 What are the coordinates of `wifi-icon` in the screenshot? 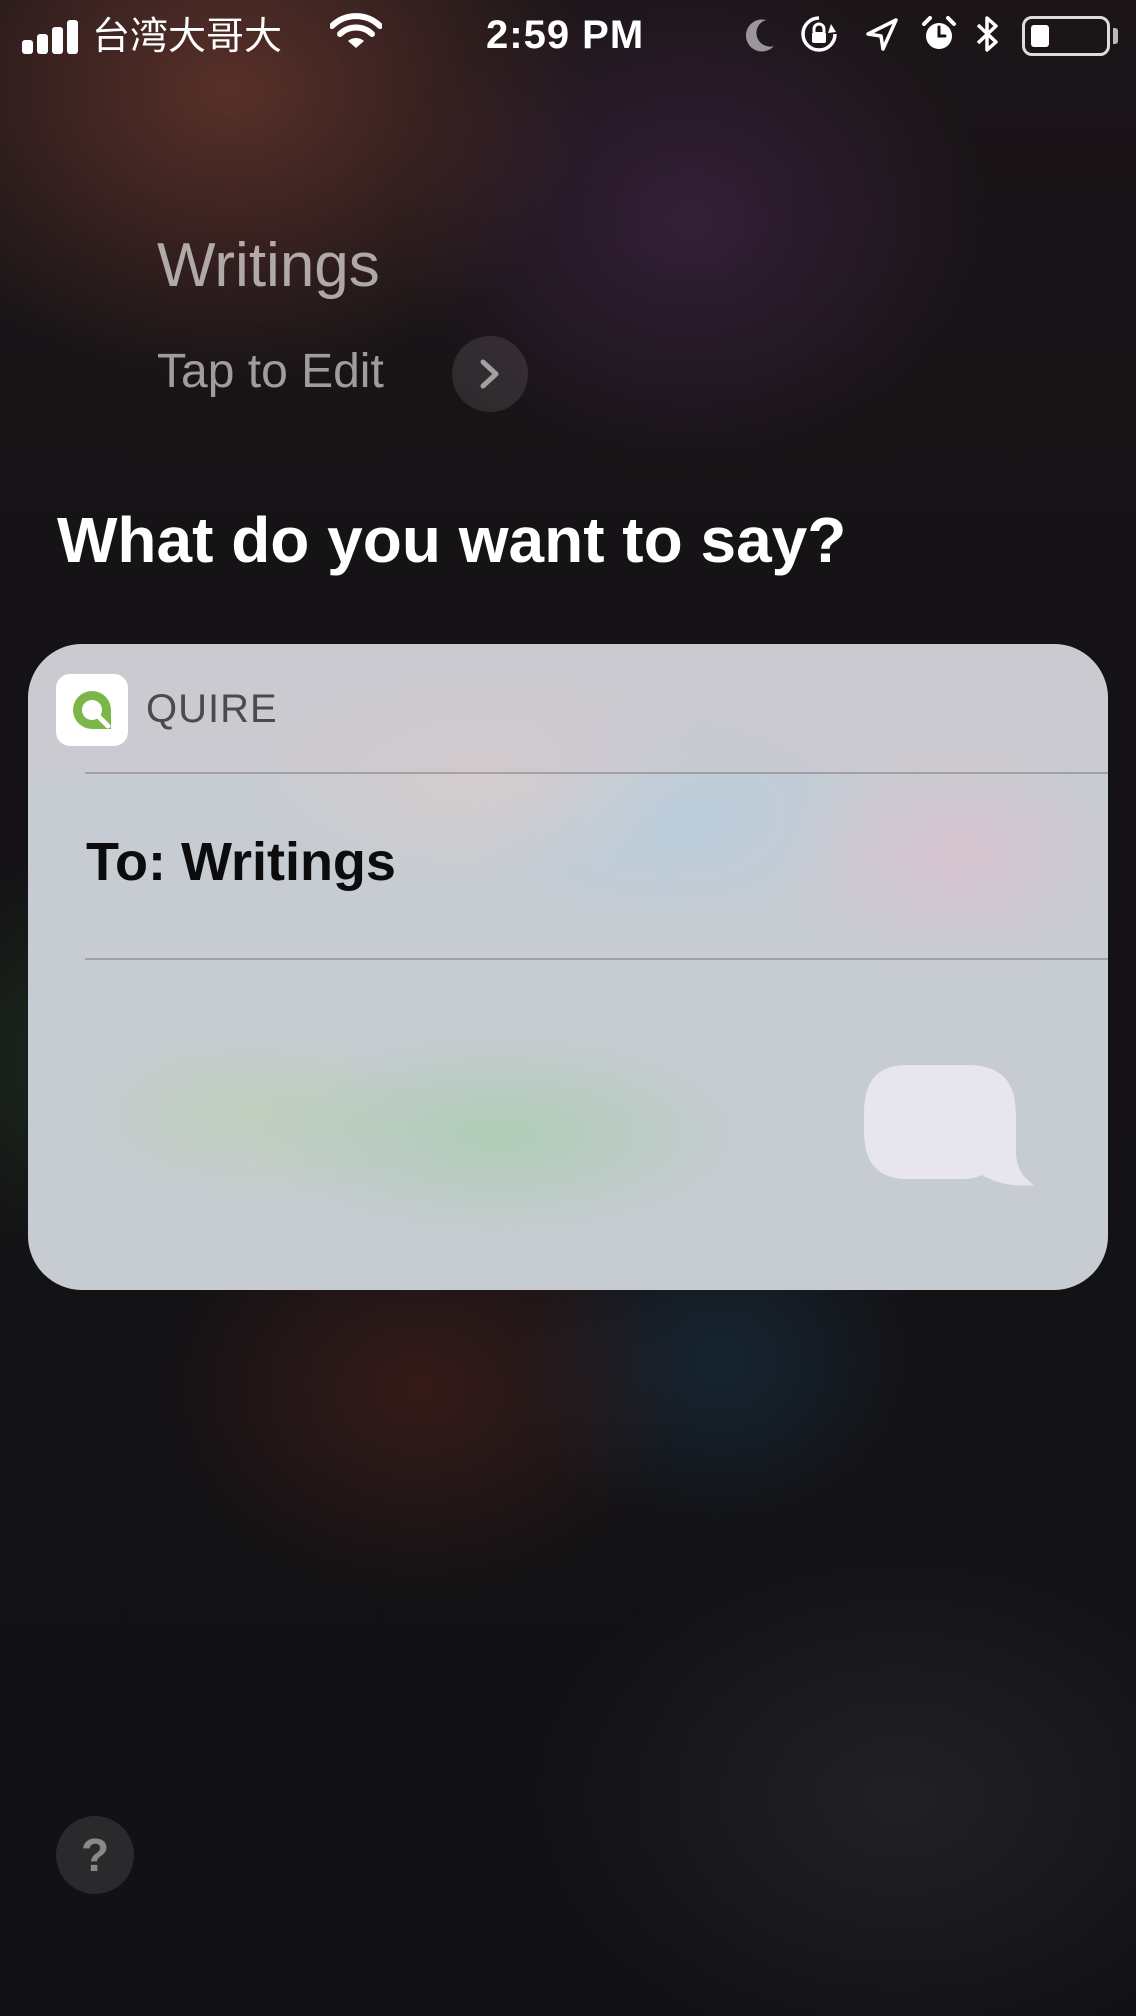 It's located at (356, 30).